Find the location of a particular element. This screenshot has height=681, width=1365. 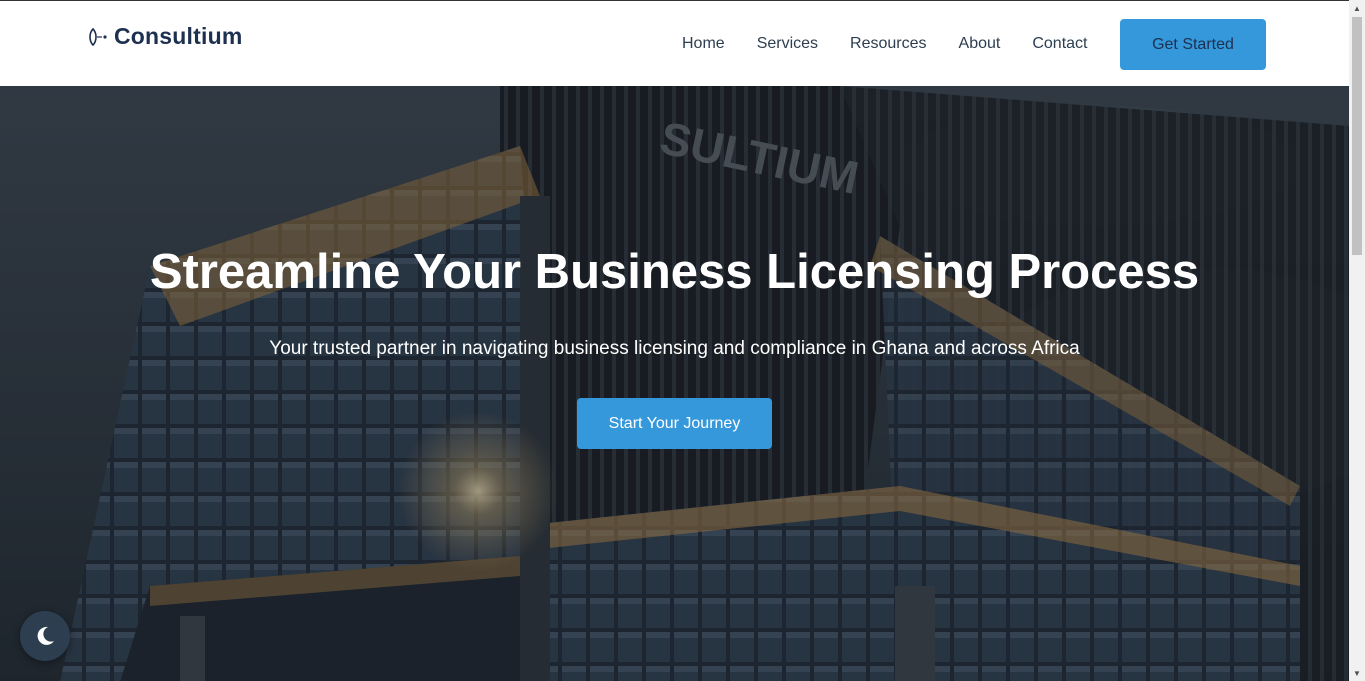

nav-contact: Contact is located at coordinates (1059, 44).